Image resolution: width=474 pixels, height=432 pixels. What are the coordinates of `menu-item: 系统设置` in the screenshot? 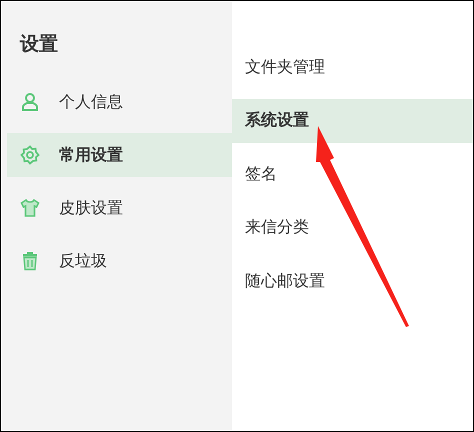 It's located at (352, 120).